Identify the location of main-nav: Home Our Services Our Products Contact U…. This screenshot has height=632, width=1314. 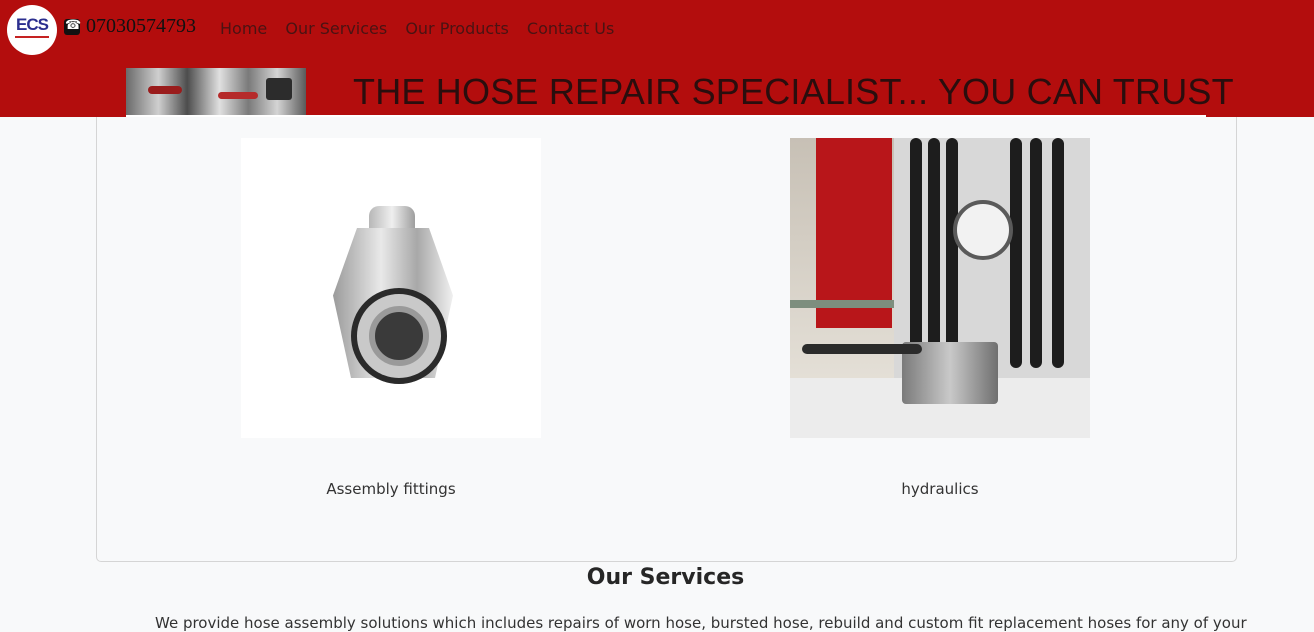
(423, 28).